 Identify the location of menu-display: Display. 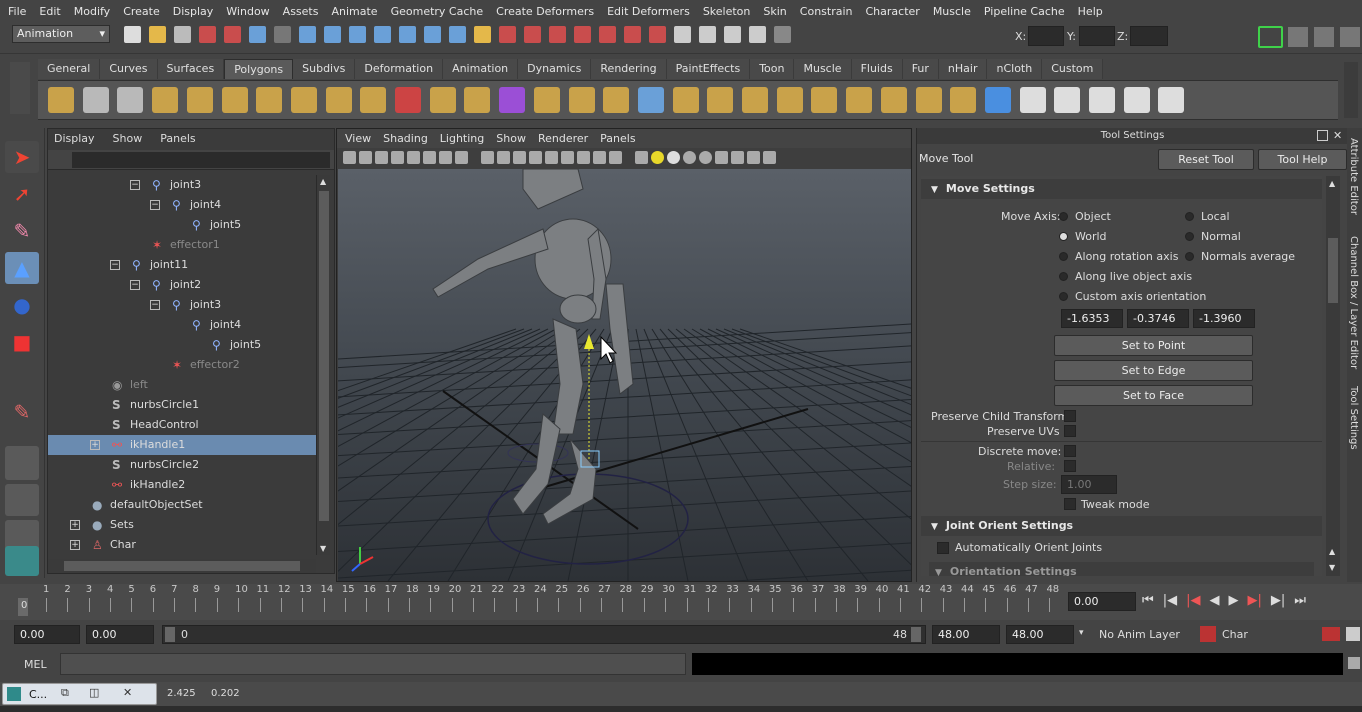
(193, 11).